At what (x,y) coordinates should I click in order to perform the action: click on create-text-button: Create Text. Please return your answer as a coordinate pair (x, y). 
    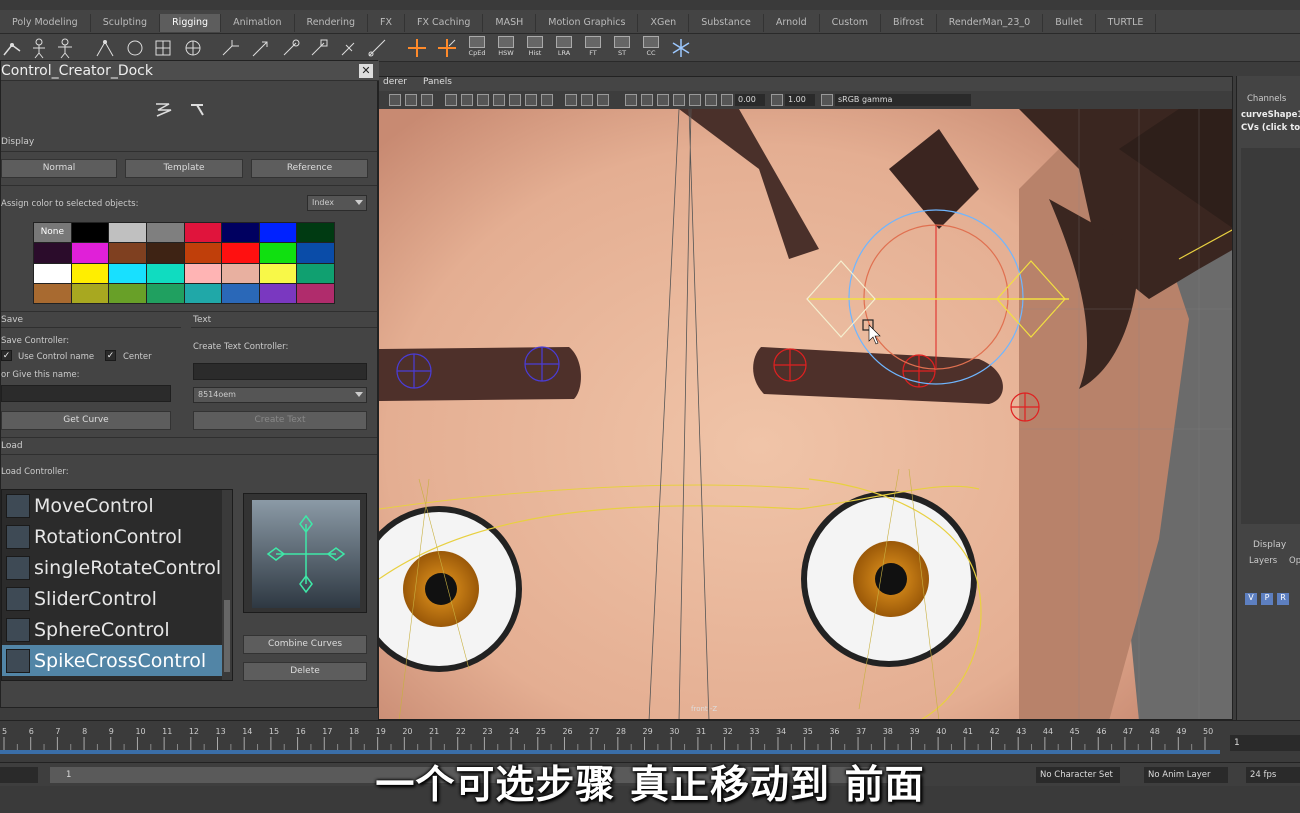
    Looking at the image, I should click on (280, 420).